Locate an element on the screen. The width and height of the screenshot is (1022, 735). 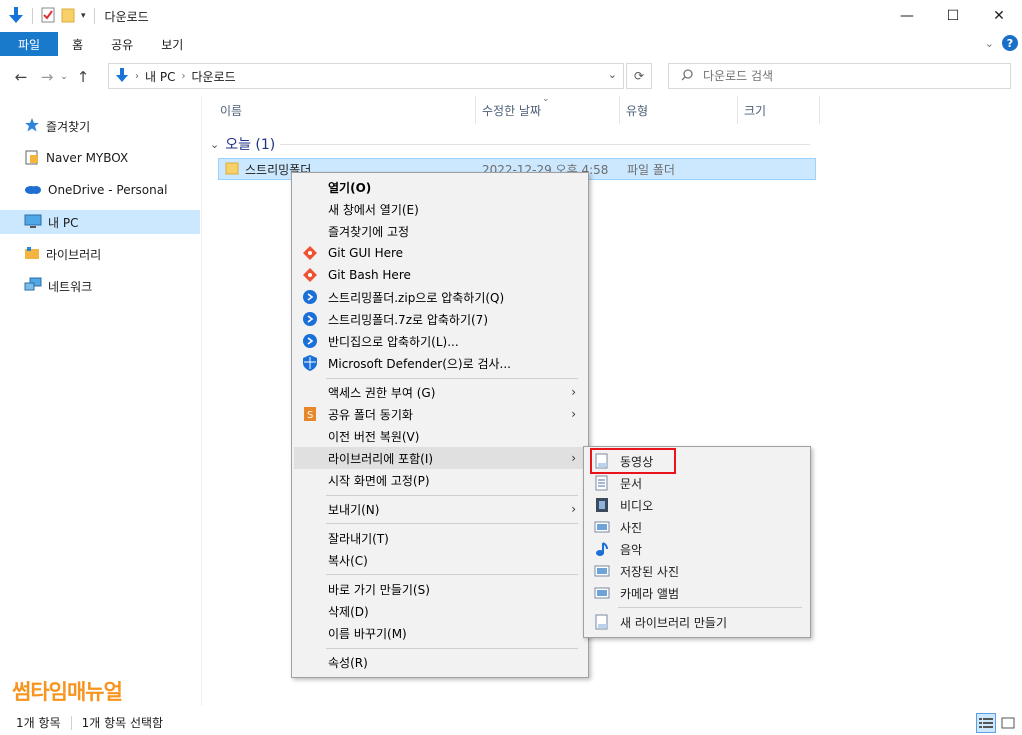
sidebar-item-label: 네트워크 is located at coordinates (70, 286).